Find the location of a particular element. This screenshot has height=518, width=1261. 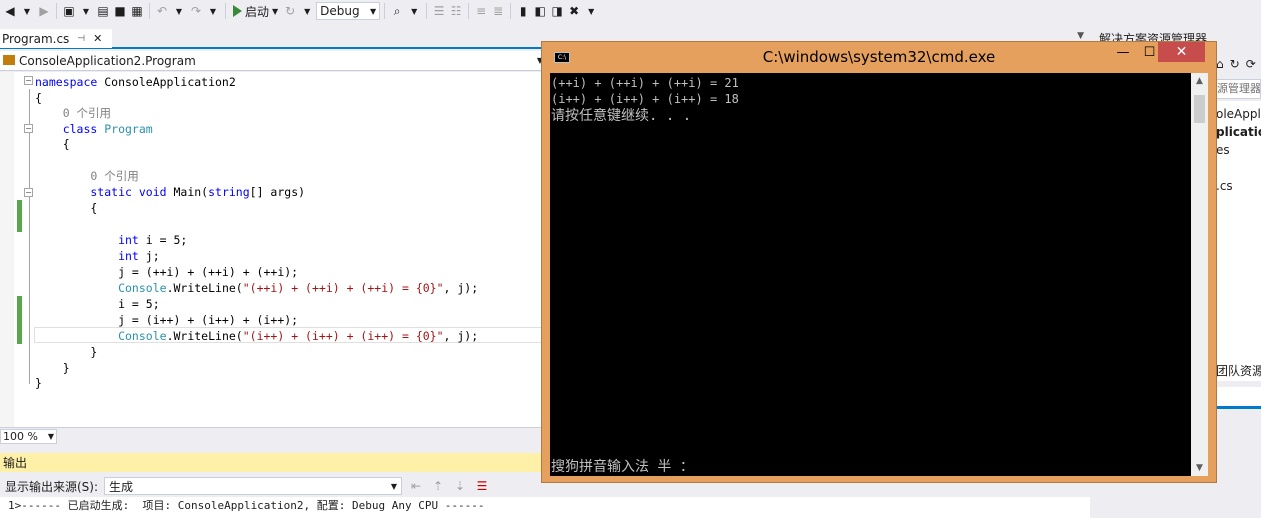

code-line: int j; is located at coordinates (97, 256).